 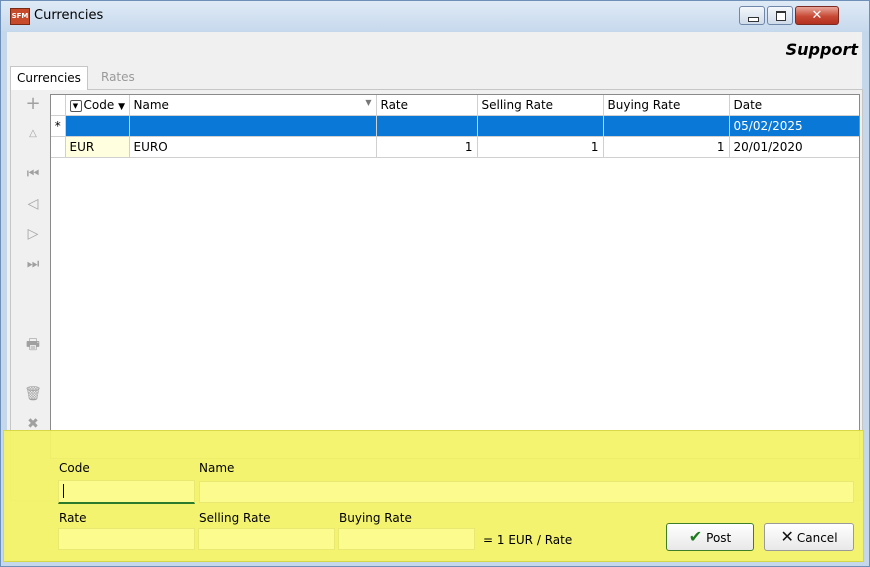 What do you see at coordinates (666, 147) in the screenshot?
I see `cell-buying-rate: 1` at bounding box center [666, 147].